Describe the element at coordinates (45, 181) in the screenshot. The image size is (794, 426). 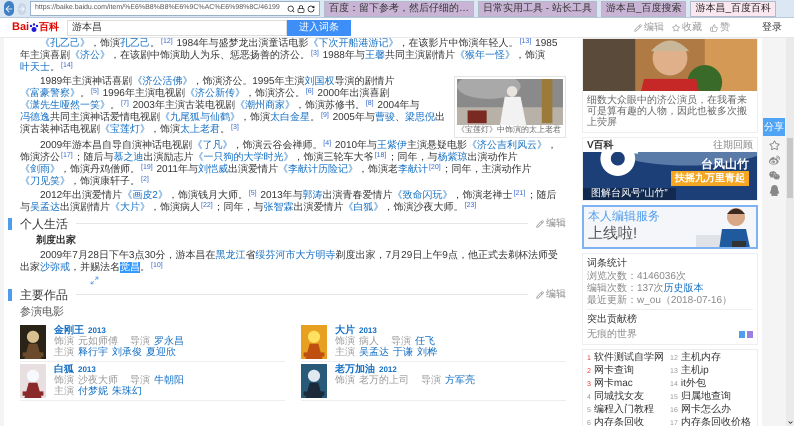
I see `text-link: 《刀见笑》` at that location.